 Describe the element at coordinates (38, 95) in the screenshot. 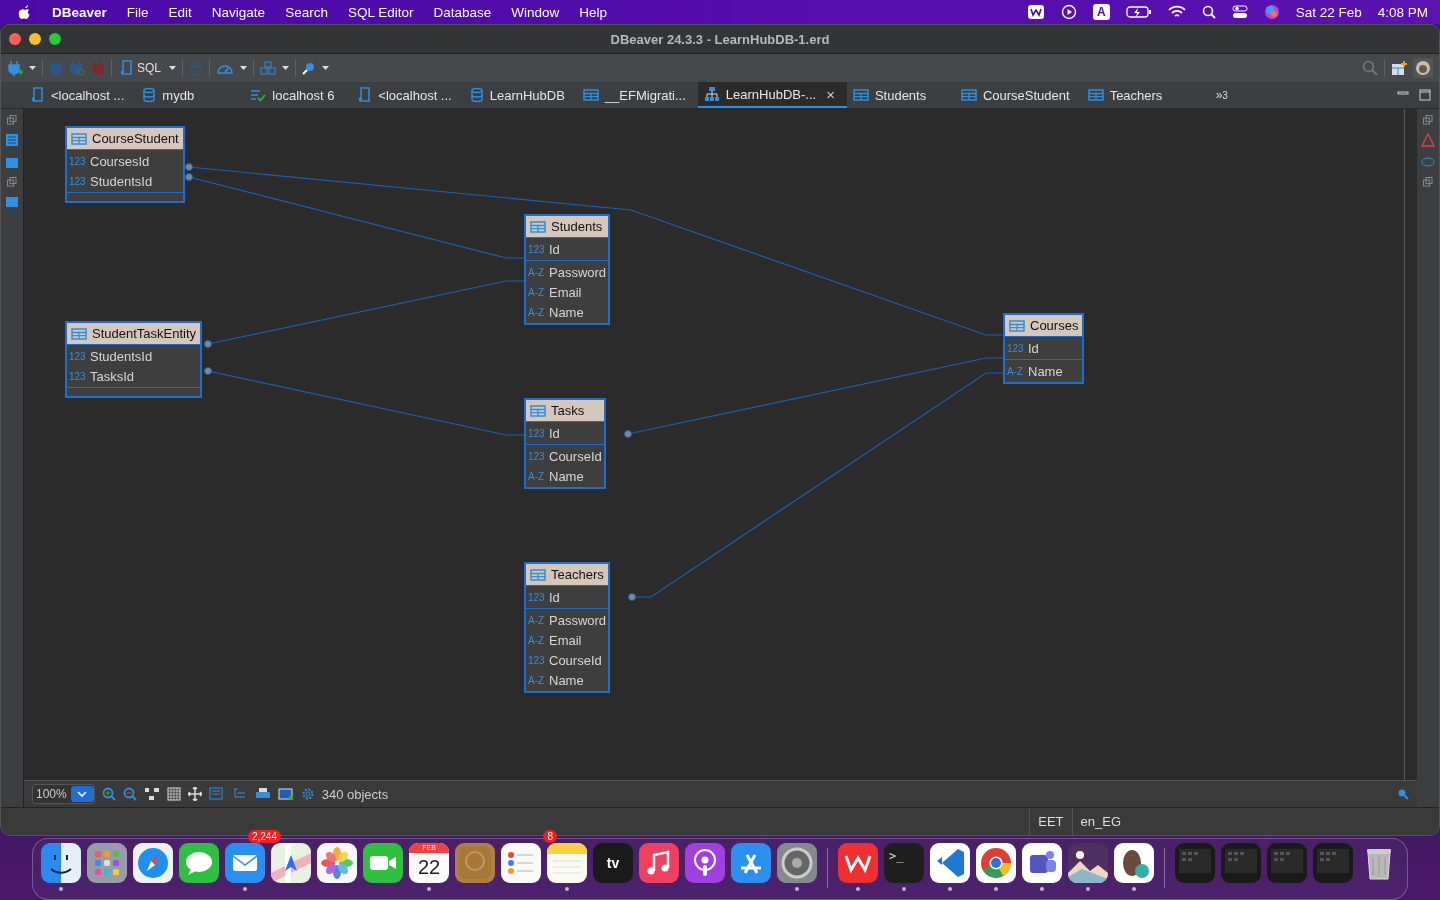

I see `script-icon` at that location.